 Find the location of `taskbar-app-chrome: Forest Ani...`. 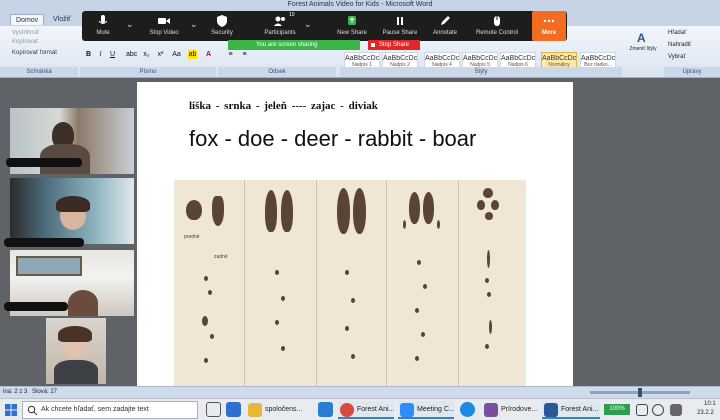

taskbar-app-chrome: Forest Ani... is located at coordinates (366, 410).